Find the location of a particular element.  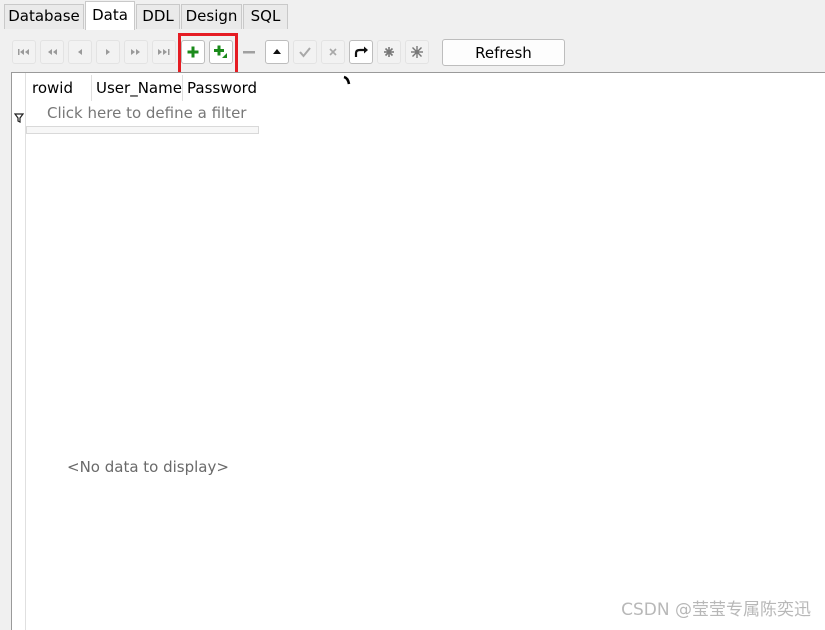

set-default-button is located at coordinates (417, 52).